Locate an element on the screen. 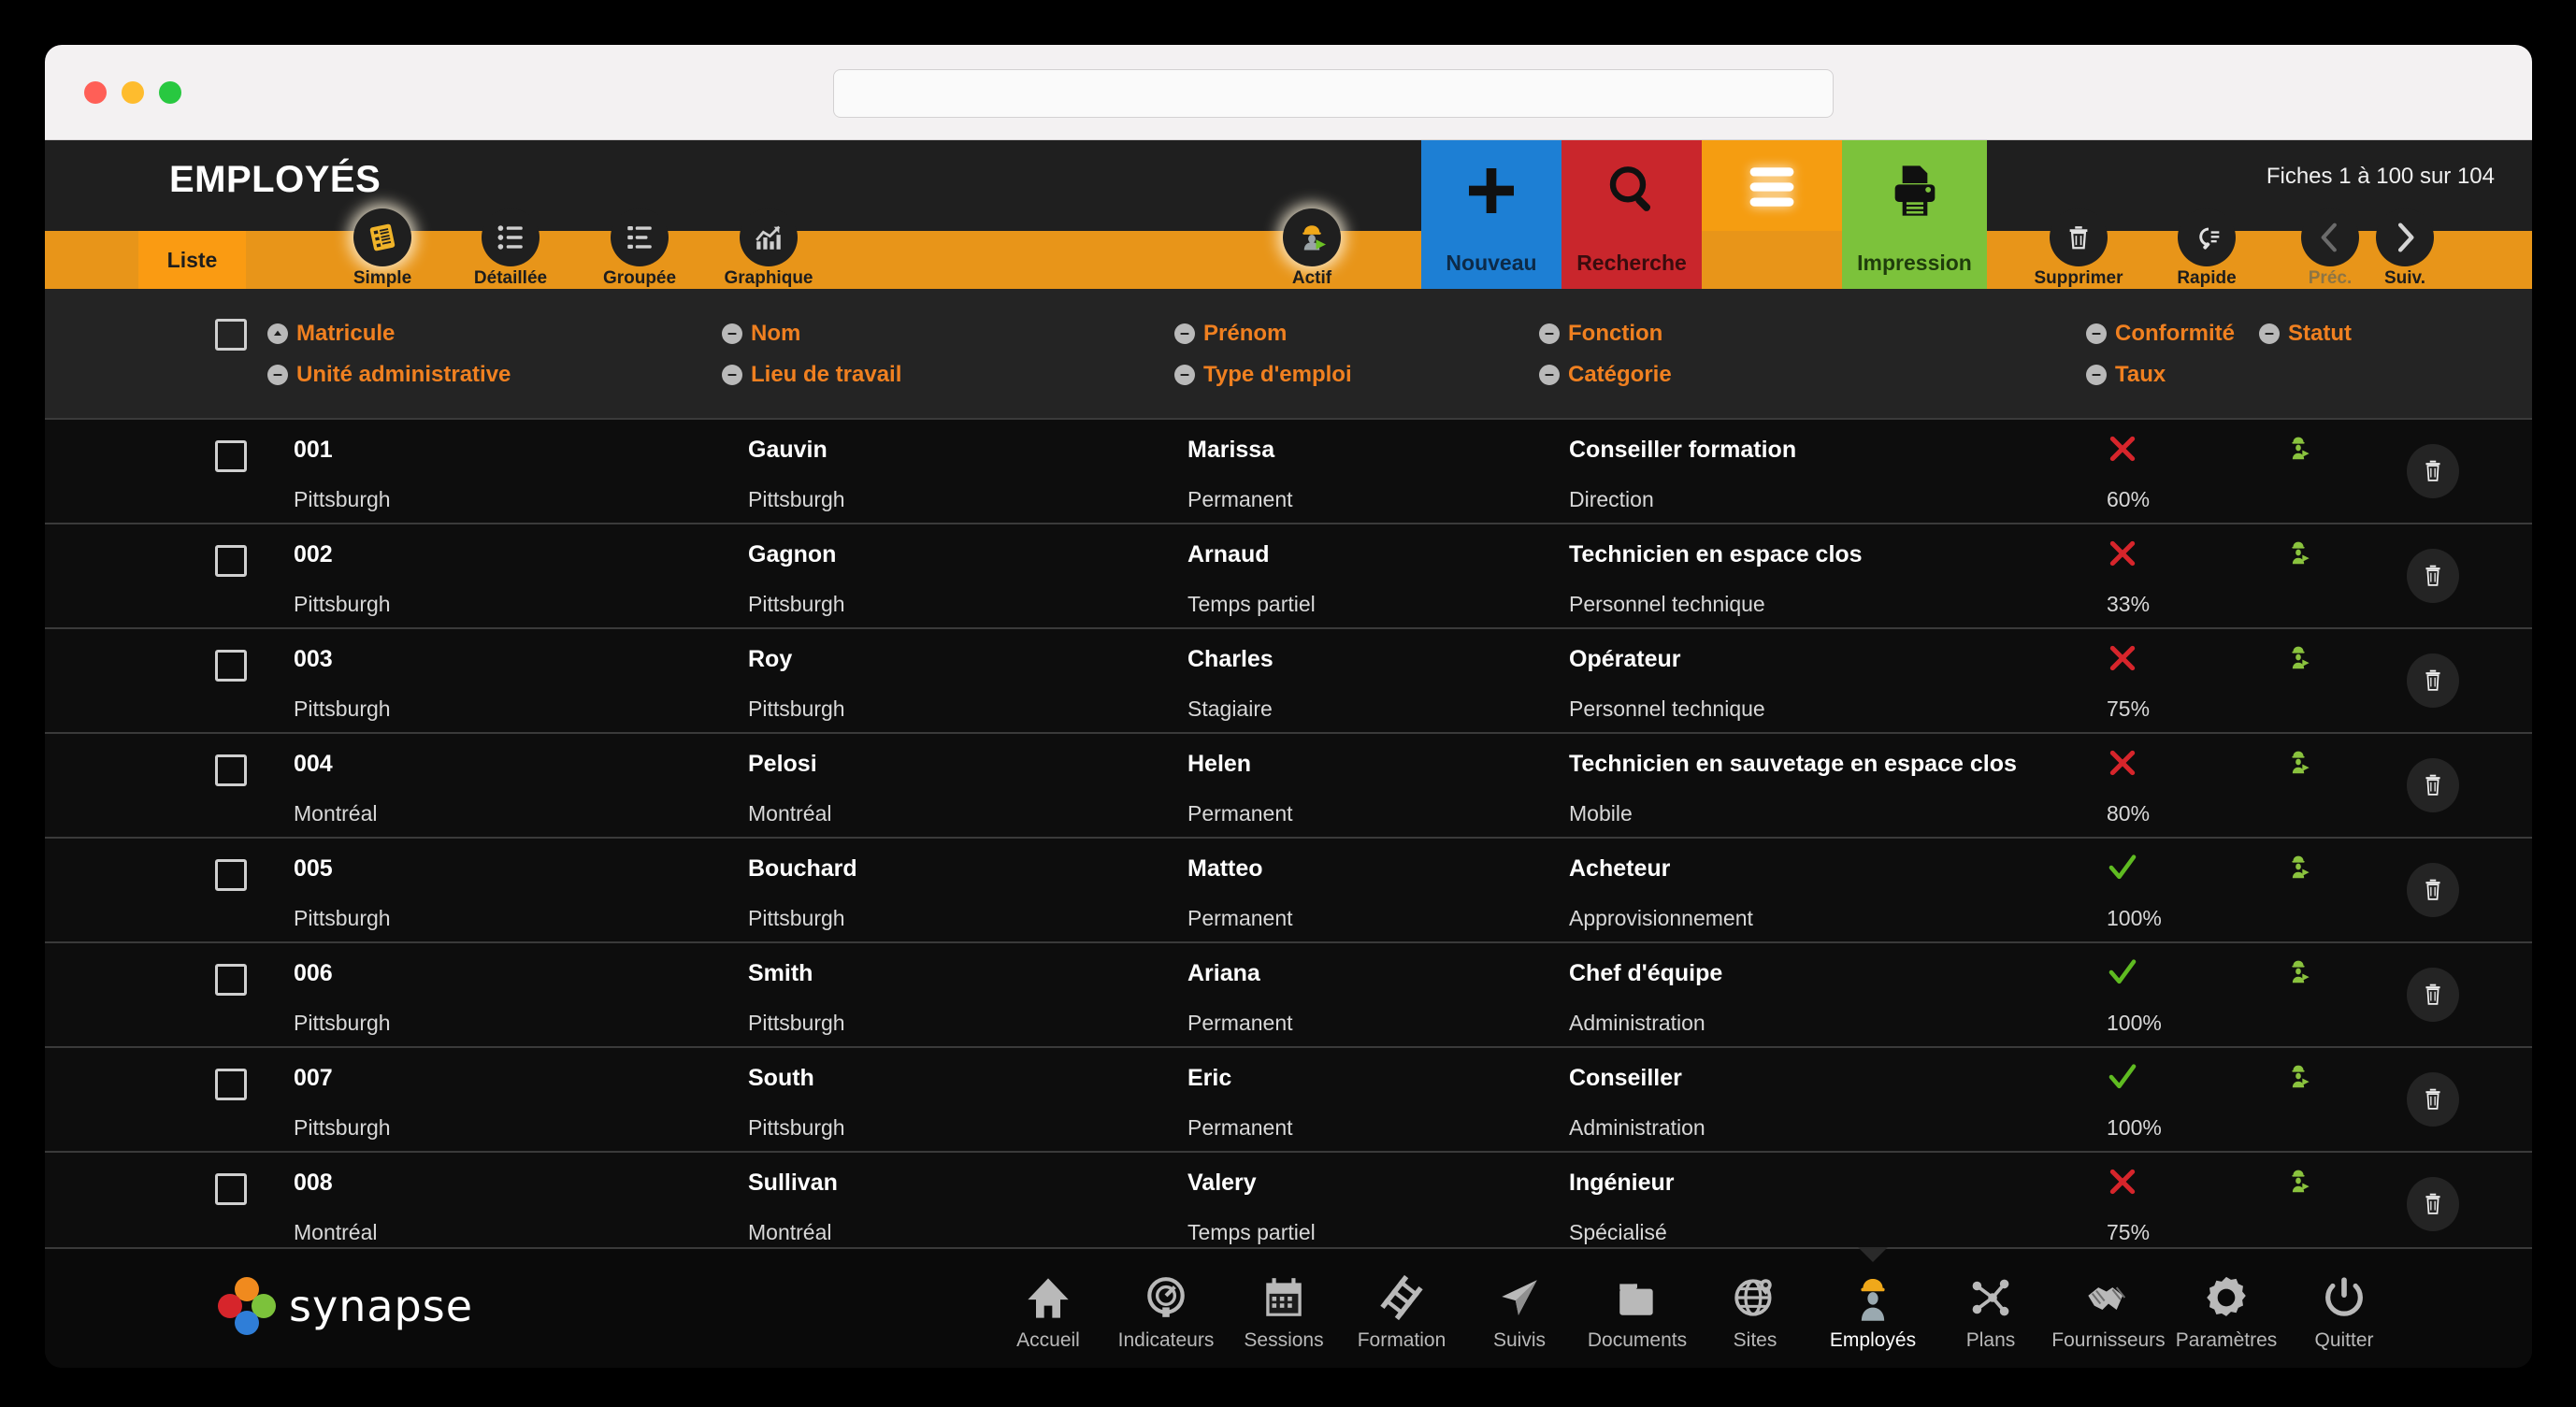 Image resolution: width=2576 pixels, height=1407 pixels. column-header-conformite: Conformité is located at coordinates (2160, 334).